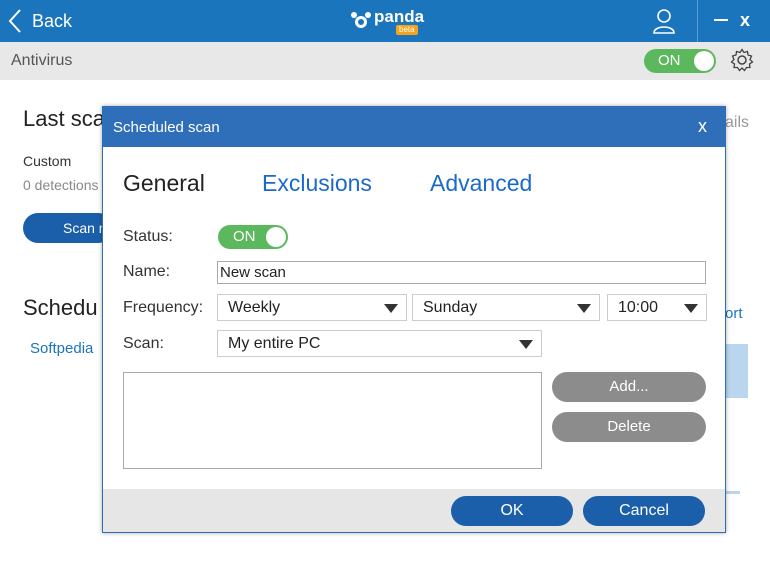 The width and height of the screenshot is (770, 570). What do you see at coordinates (399, 16) in the screenshot?
I see `logo-text: panda` at bounding box center [399, 16].